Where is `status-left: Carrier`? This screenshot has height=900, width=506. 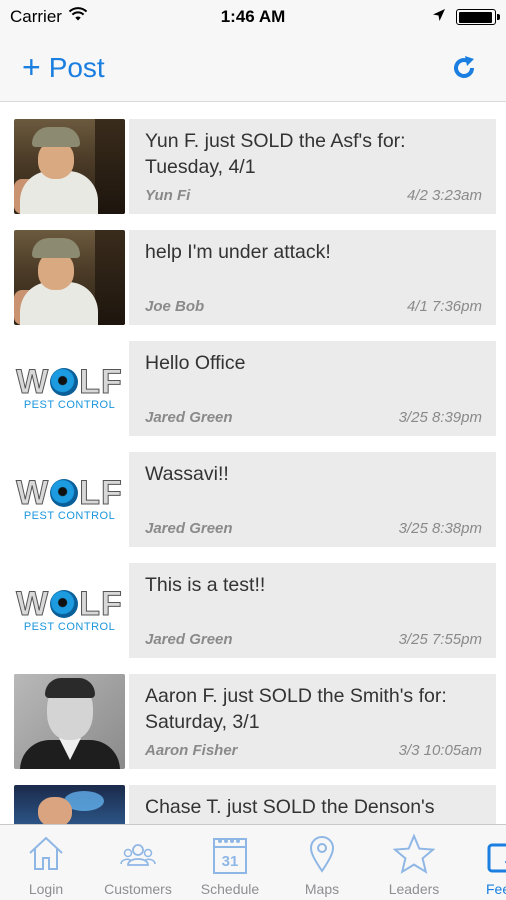
status-left: Carrier is located at coordinates (90, 17).